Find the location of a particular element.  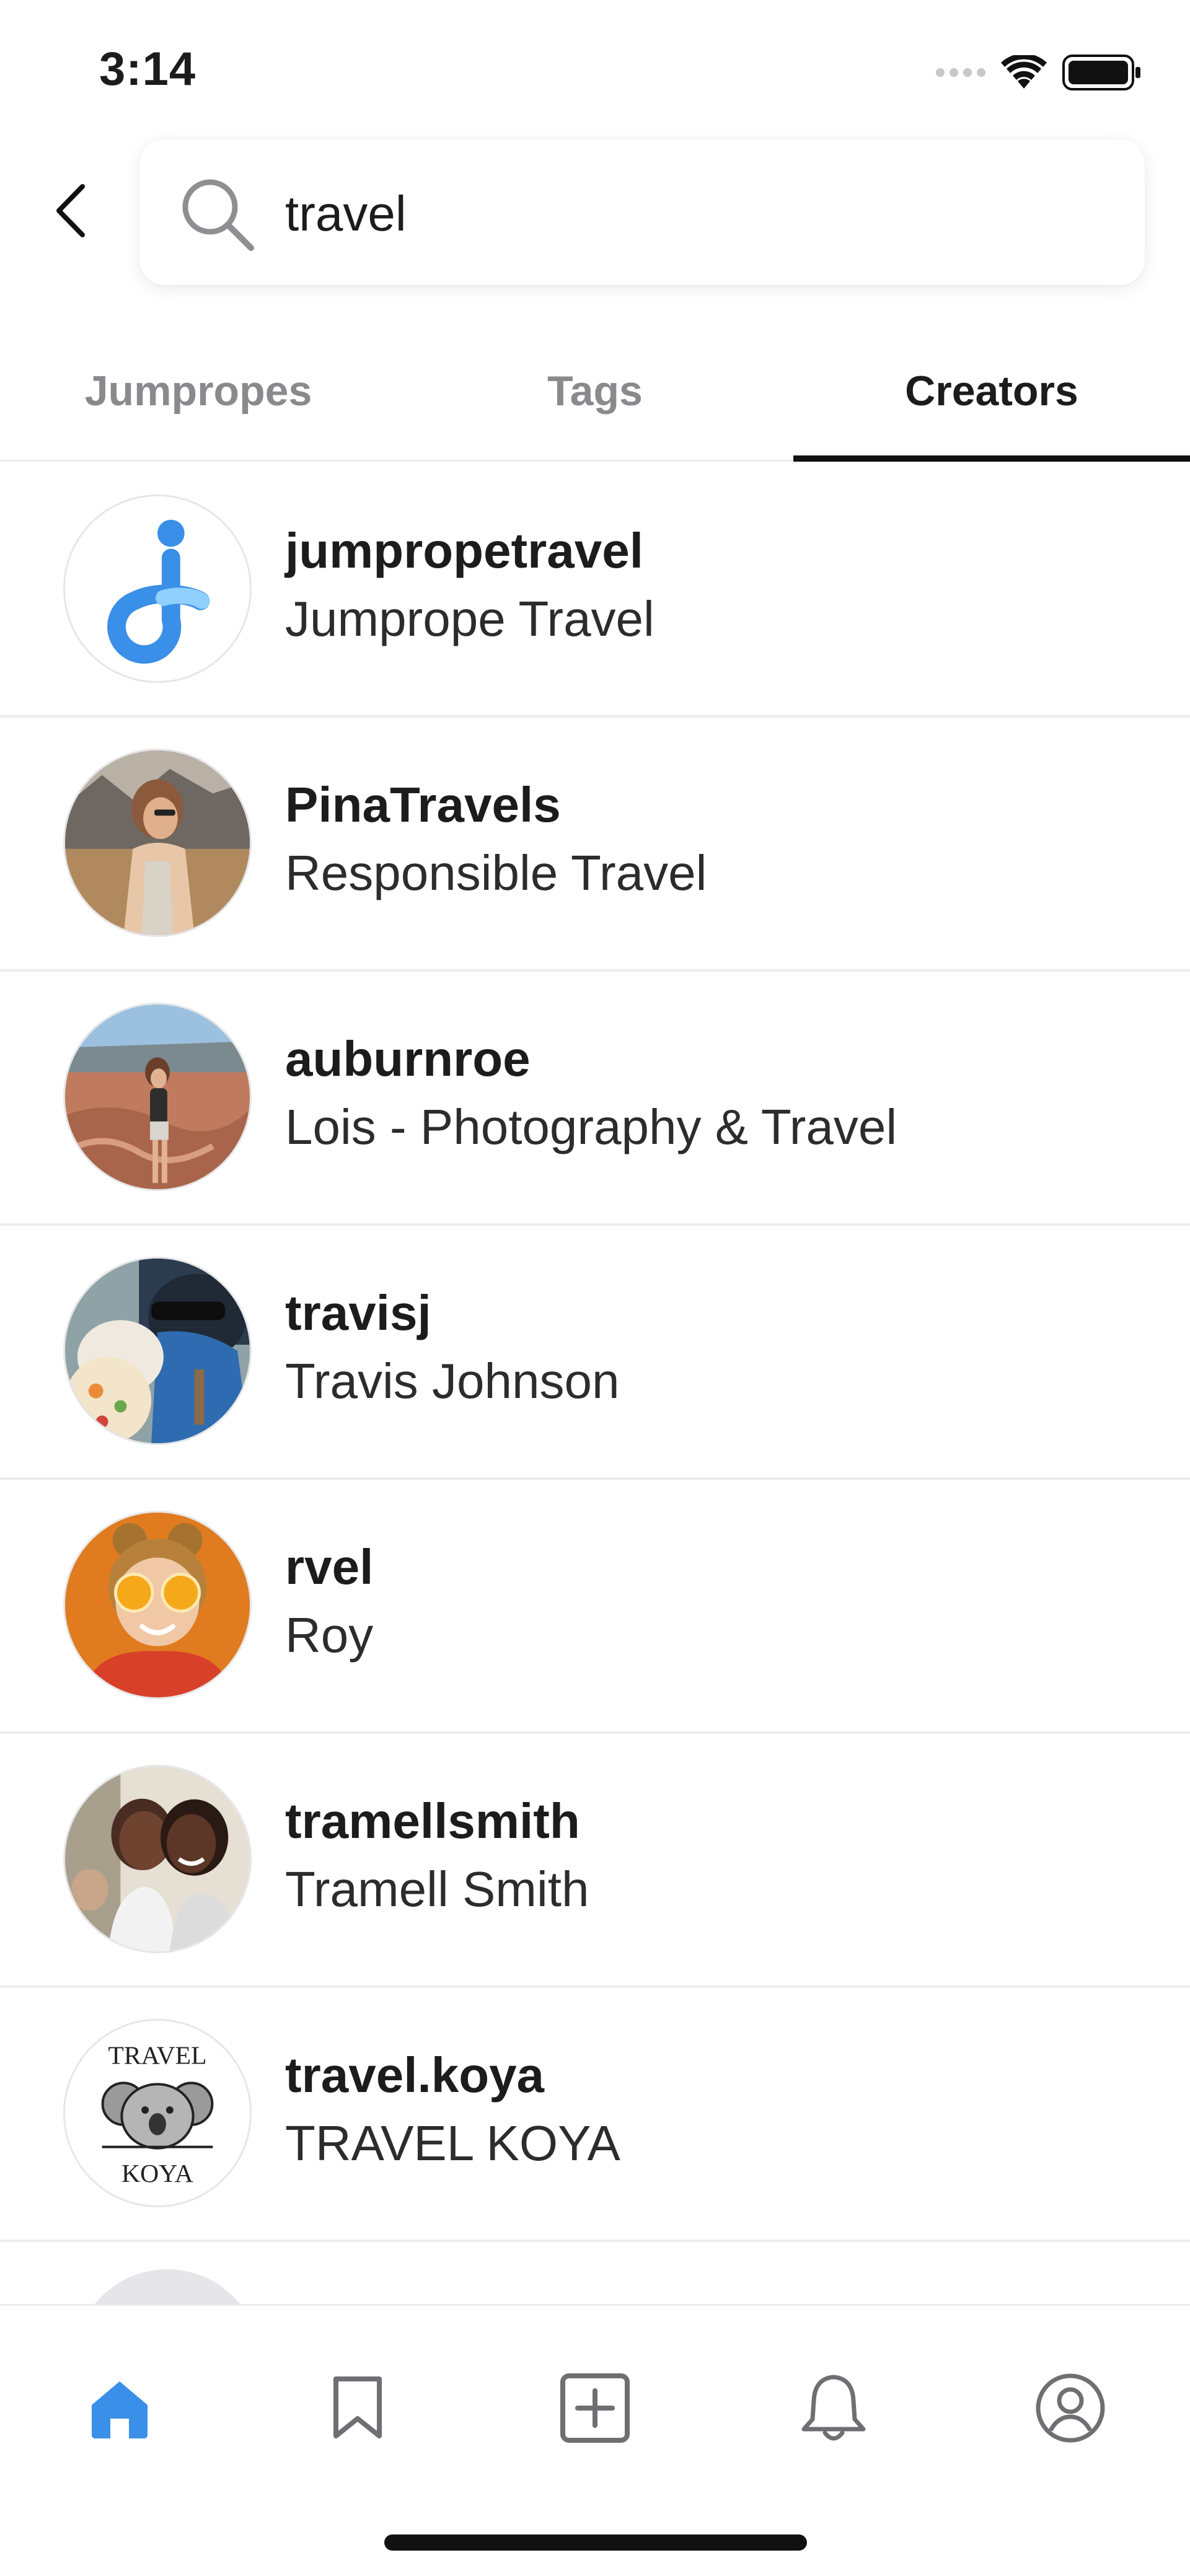

svg-text: TRAVEL is located at coordinates (157, 2056).